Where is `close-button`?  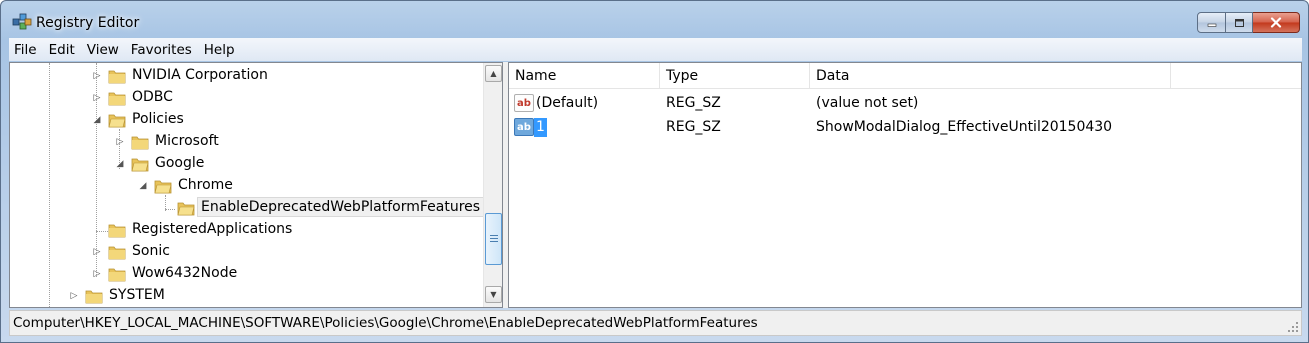 close-button is located at coordinates (1276, 22).